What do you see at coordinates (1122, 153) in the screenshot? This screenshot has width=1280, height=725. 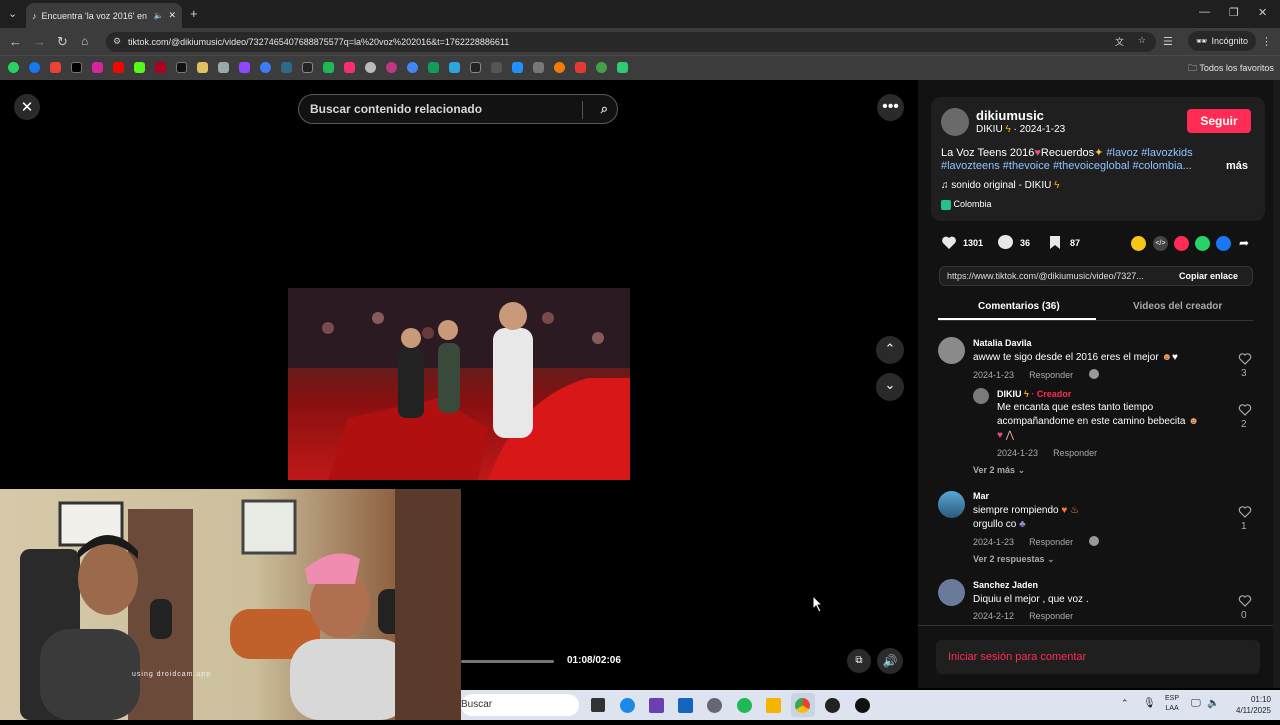 I see `hashtag-link: #lavoz` at bounding box center [1122, 153].